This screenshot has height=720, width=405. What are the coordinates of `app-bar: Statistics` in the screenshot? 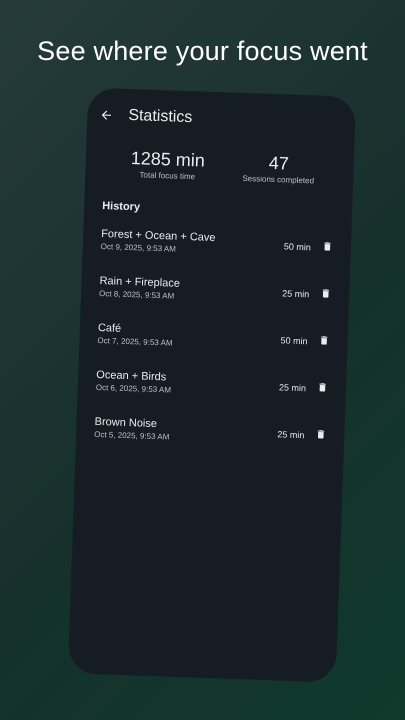 It's located at (221, 120).